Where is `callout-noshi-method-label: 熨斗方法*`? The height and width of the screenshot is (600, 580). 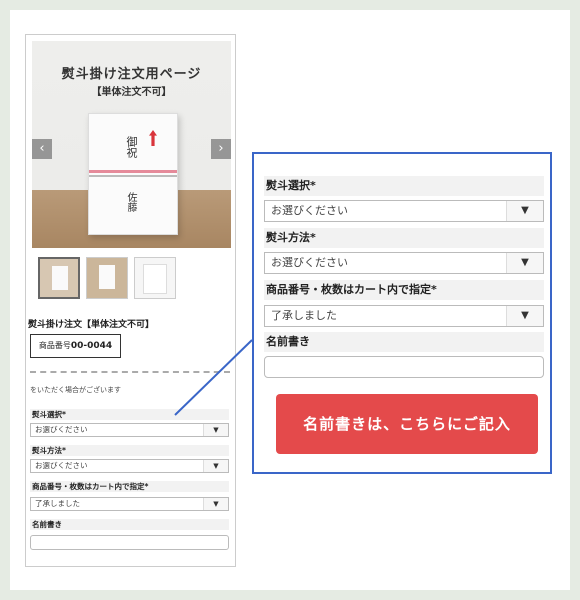
callout-noshi-method-label: 熨斗方法* is located at coordinates (404, 238).